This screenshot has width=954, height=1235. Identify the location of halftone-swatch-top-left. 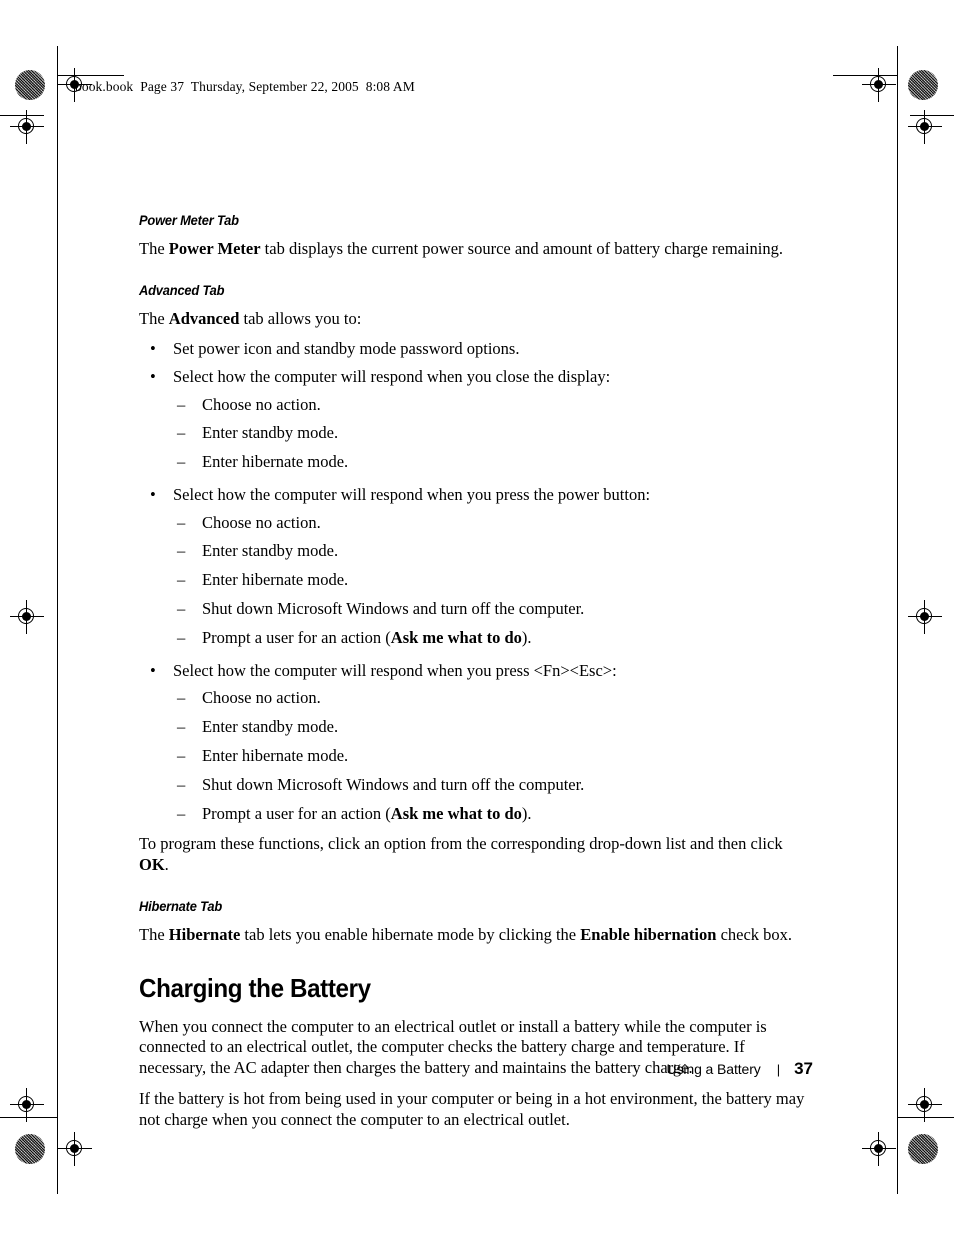
(30, 85).